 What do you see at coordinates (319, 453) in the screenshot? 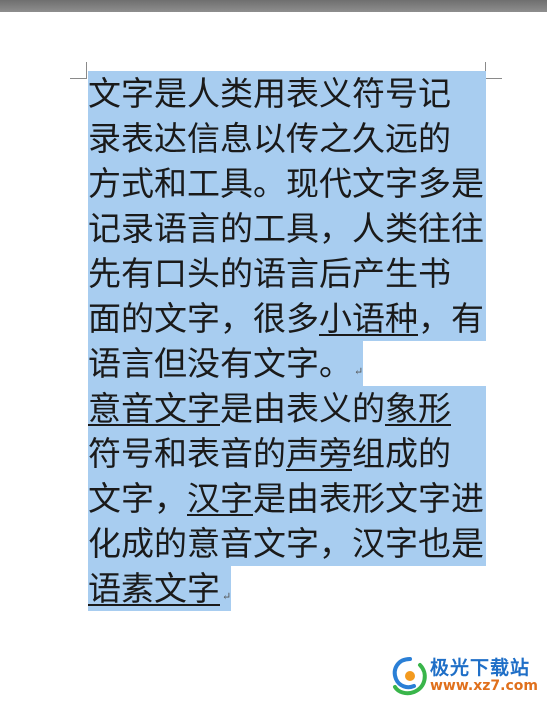
I see `hyperlink-text: 声旁` at bounding box center [319, 453].